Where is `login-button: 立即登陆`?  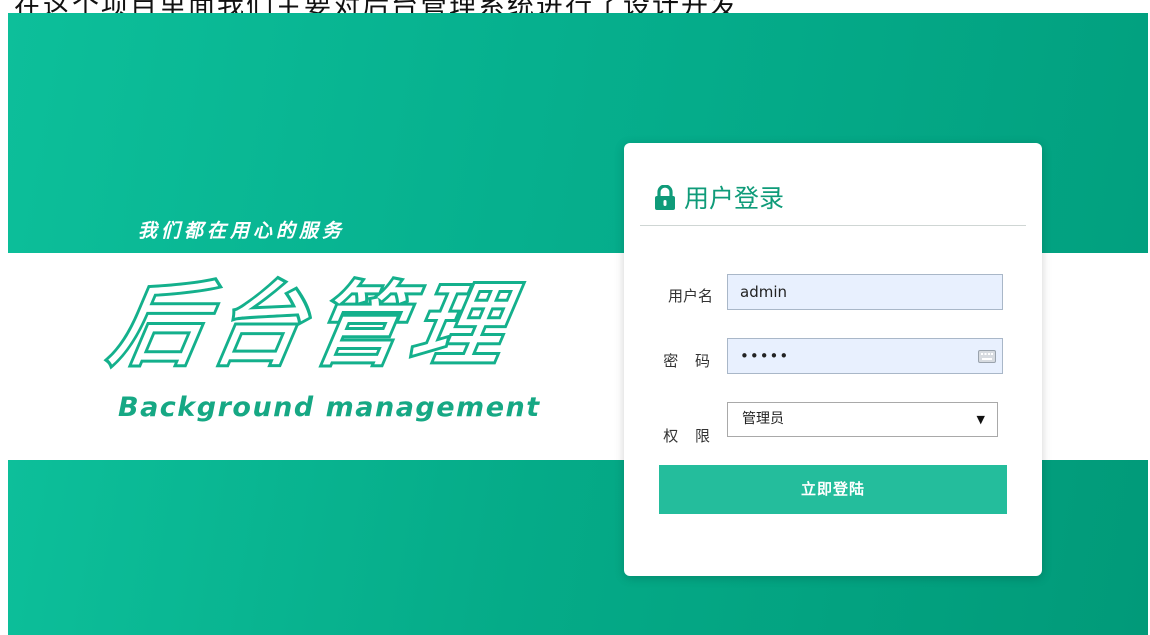
login-button: 立即登陆 is located at coordinates (833, 489).